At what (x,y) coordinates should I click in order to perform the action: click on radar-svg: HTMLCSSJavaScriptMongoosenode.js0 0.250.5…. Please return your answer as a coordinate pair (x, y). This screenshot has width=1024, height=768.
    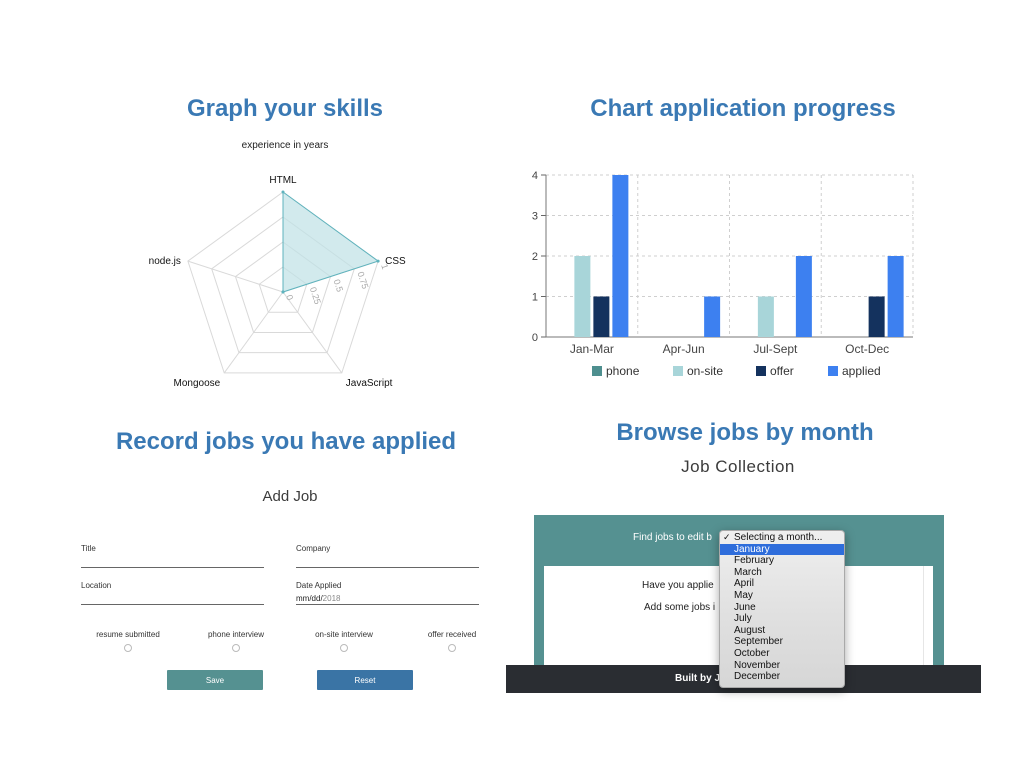
    Looking at the image, I should click on (277, 282).